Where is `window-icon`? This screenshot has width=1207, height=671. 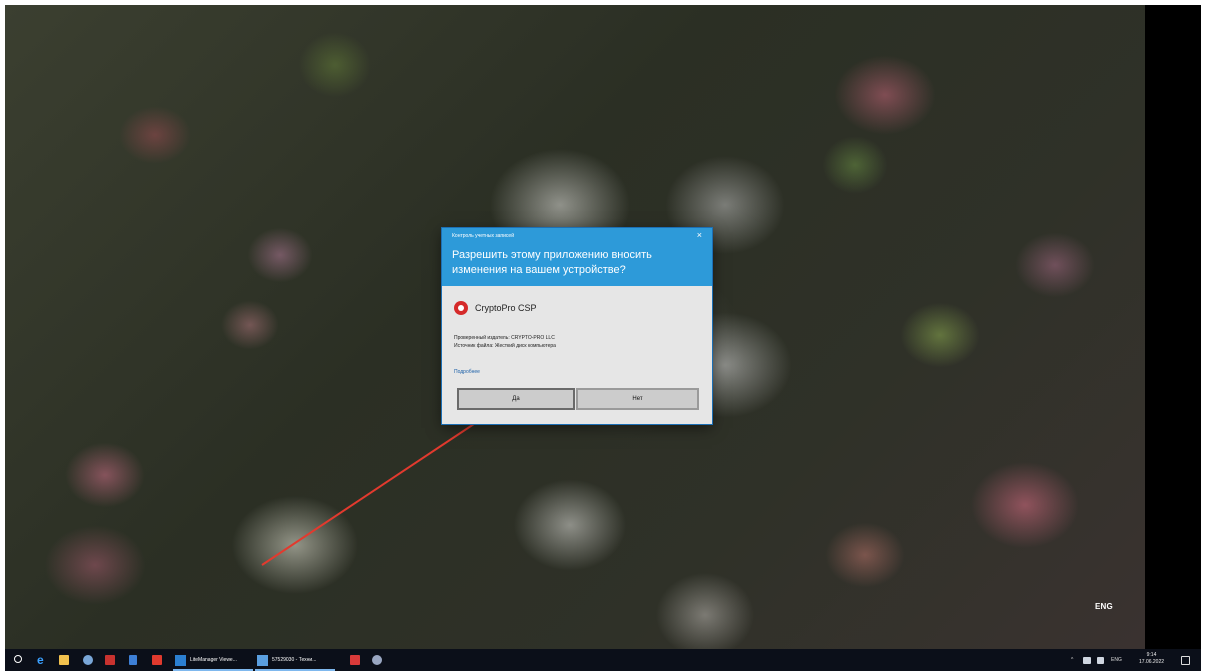
window-icon is located at coordinates (262, 660).